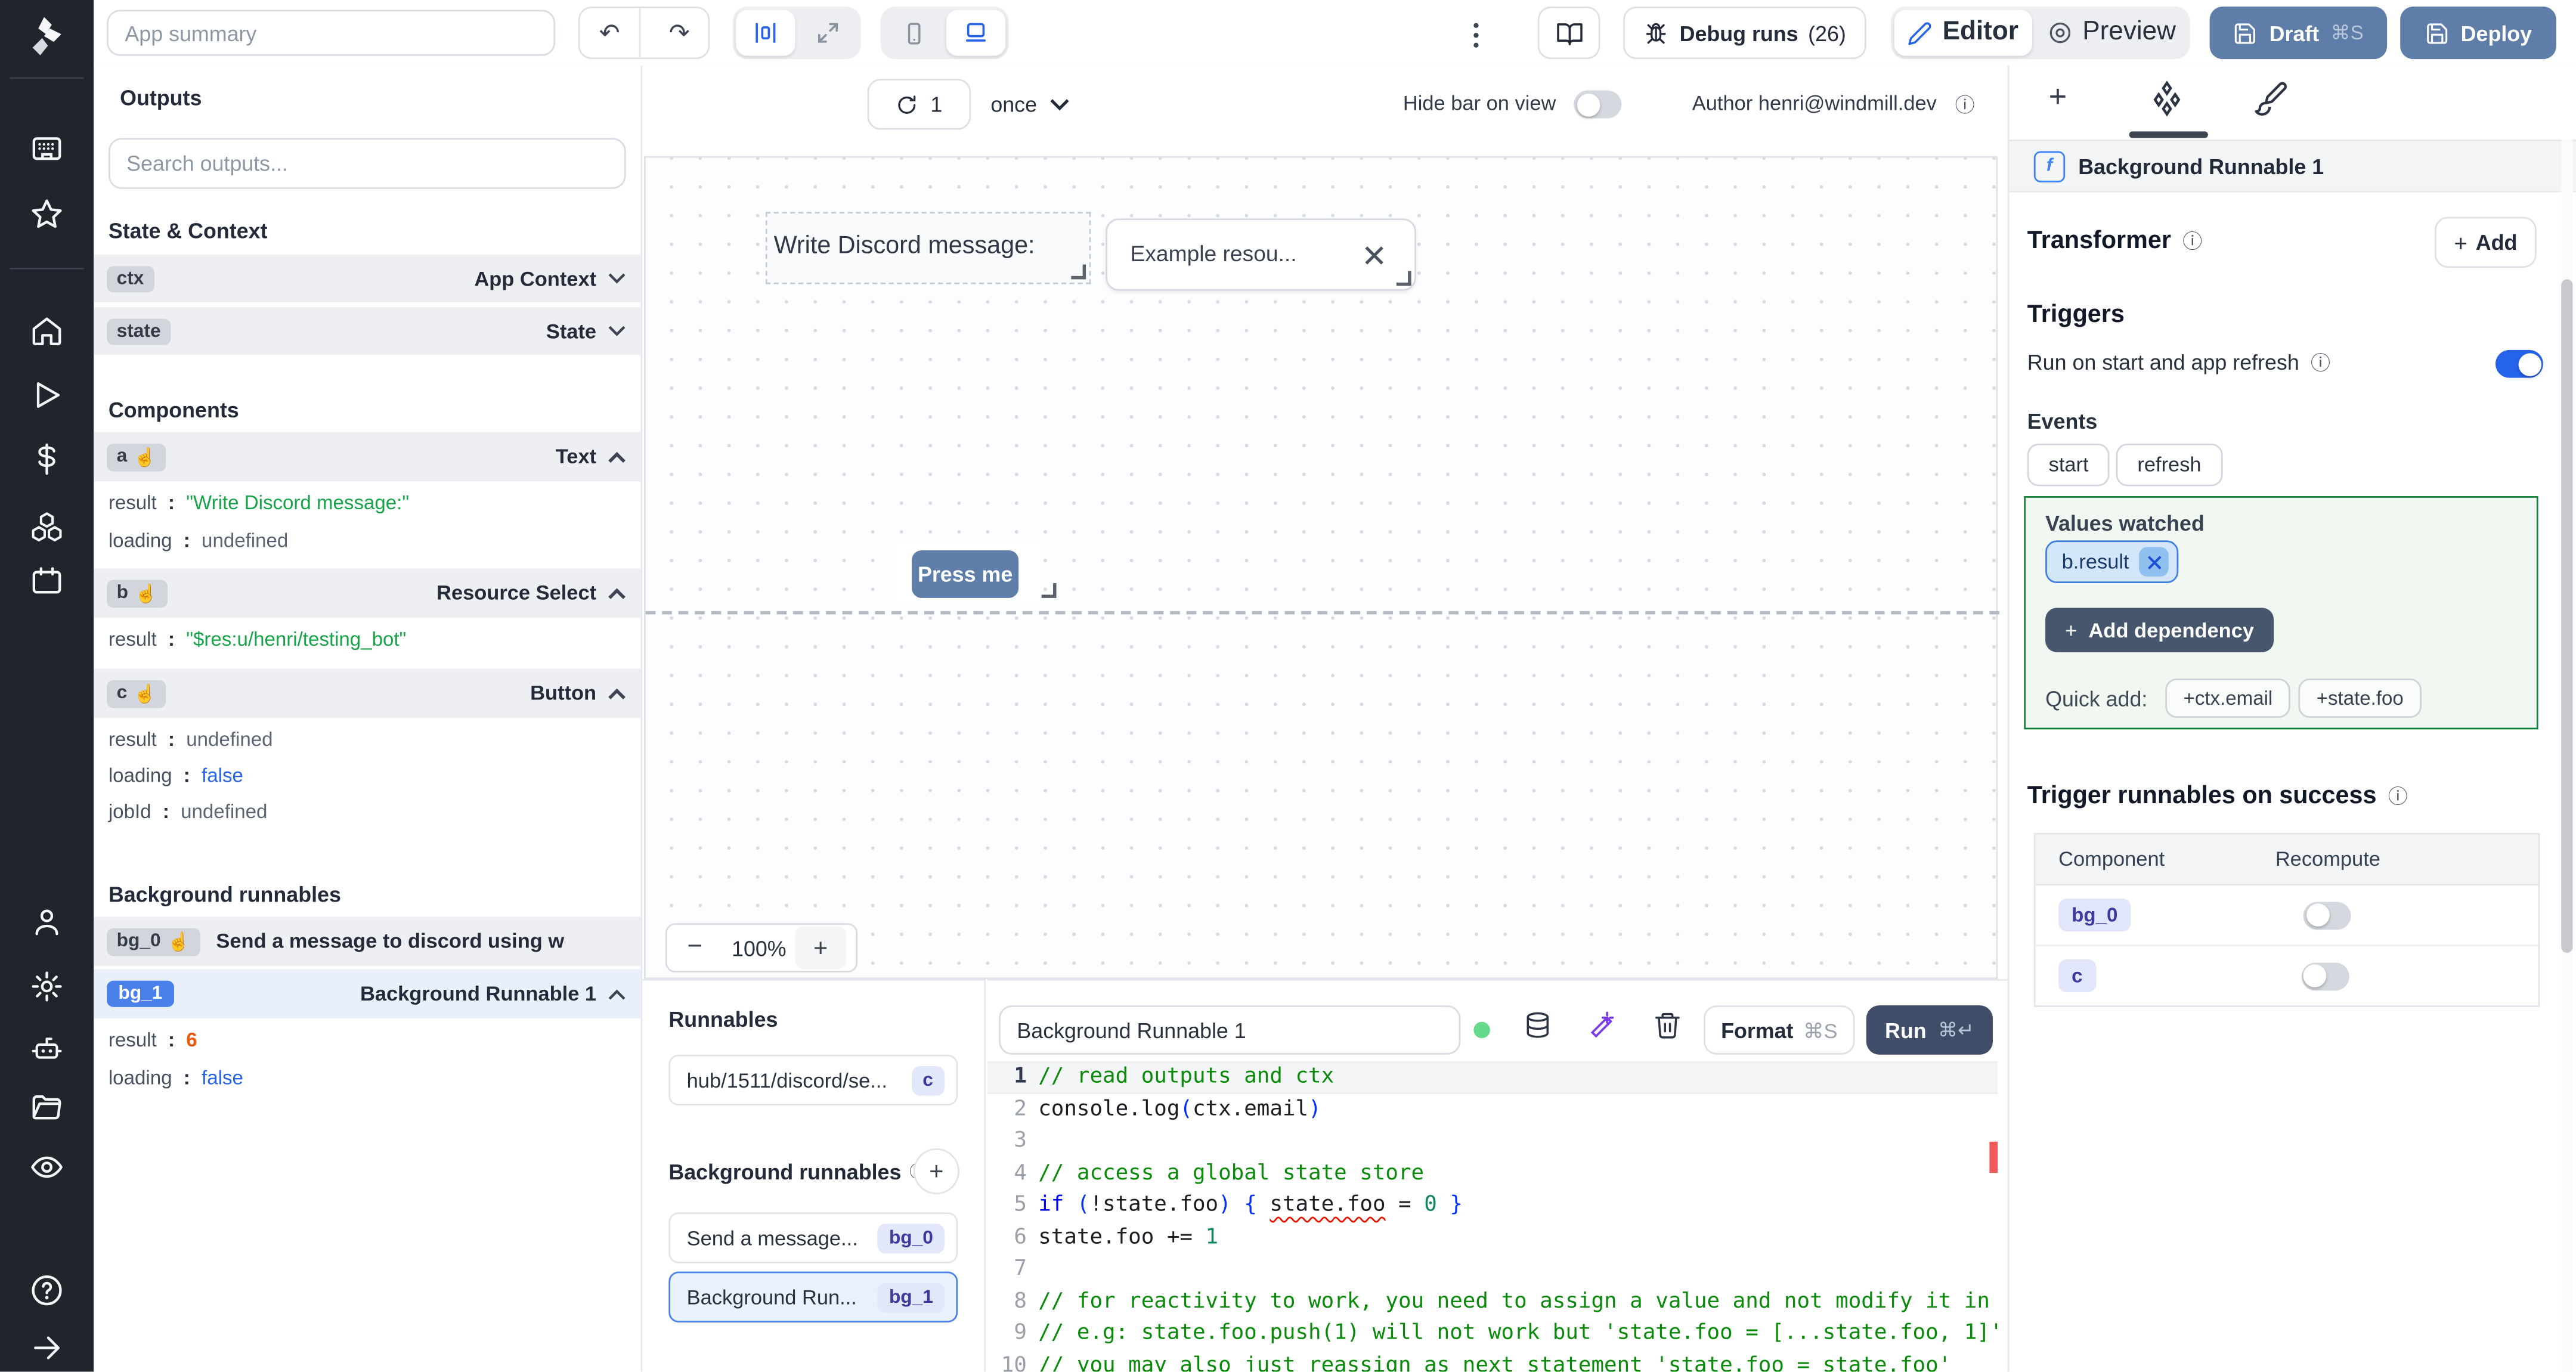  What do you see at coordinates (2286, 915) in the screenshot?
I see `table-row-bg0: bg_0` at bounding box center [2286, 915].